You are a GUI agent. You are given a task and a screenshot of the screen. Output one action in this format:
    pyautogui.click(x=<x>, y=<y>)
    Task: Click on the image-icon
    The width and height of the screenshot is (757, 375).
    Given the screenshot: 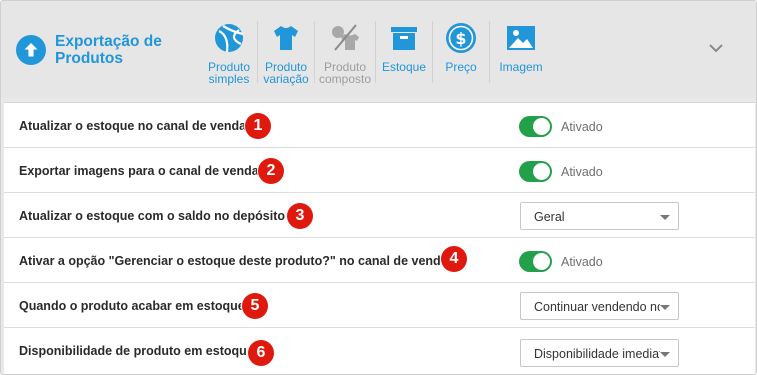 What is the action you would take?
    pyautogui.click(x=521, y=38)
    